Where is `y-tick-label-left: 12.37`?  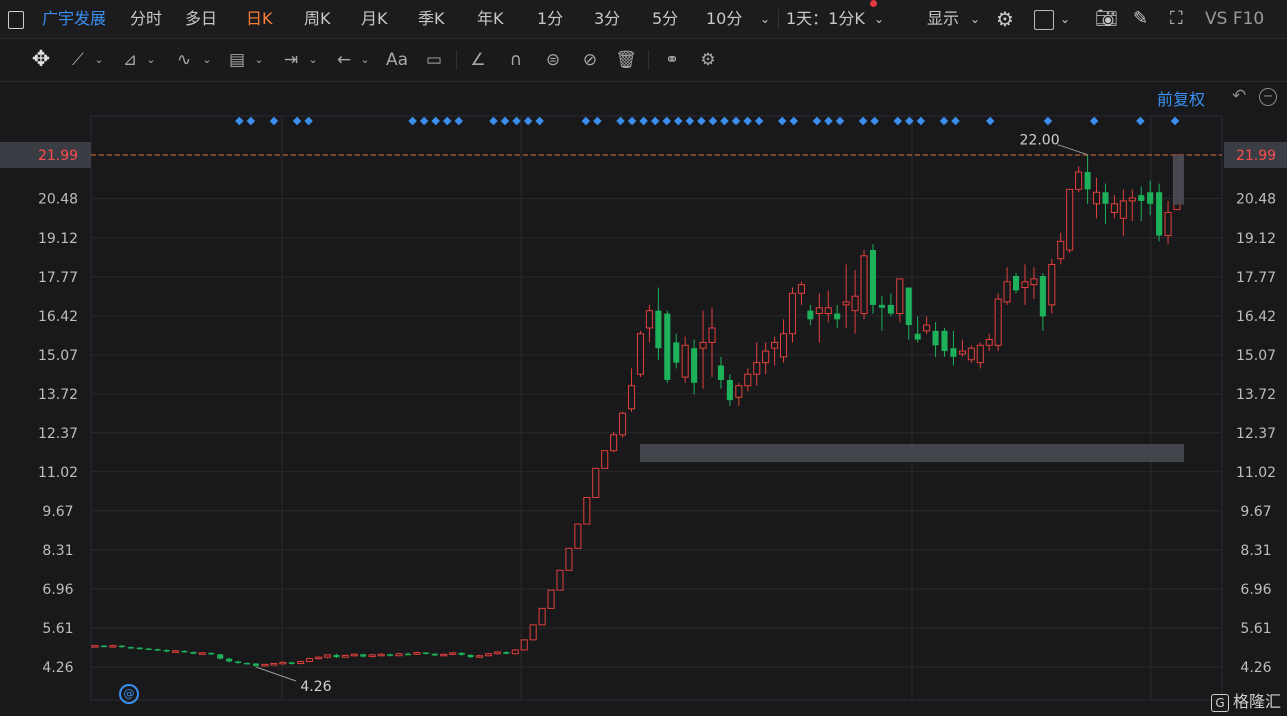 y-tick-label-left: 12.37 is located at coordinates (58, 434).